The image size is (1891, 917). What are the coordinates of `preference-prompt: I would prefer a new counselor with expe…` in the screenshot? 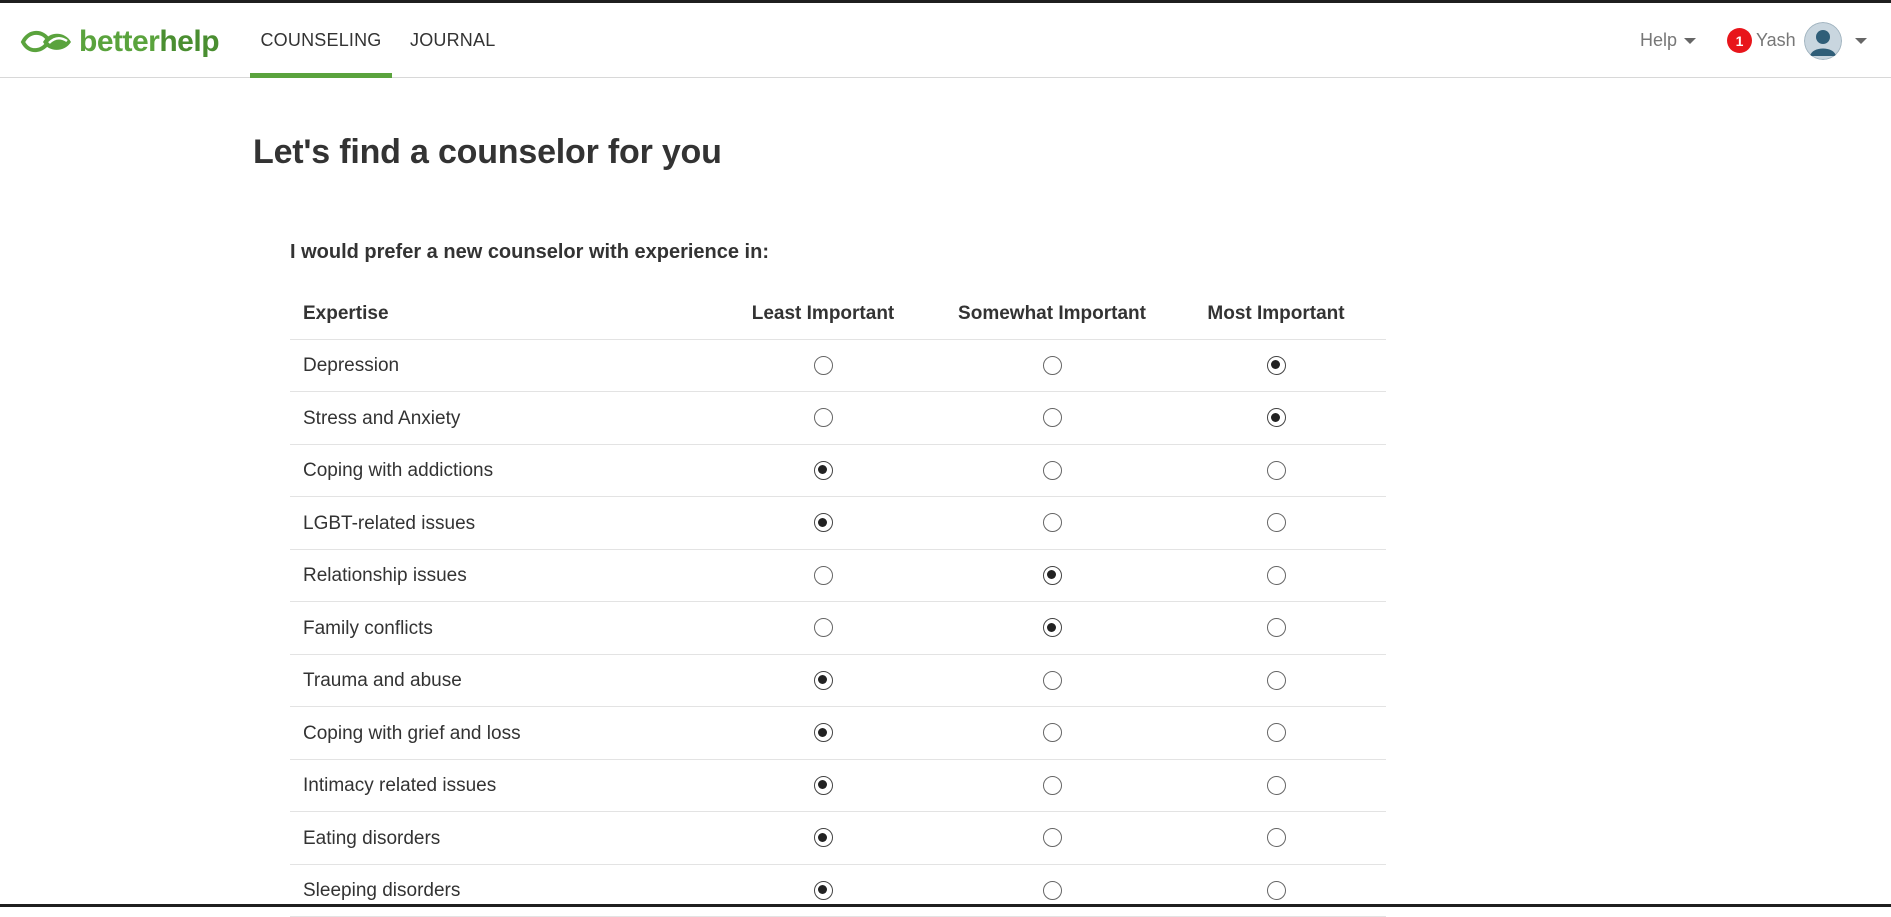 It's located at (529, 252).